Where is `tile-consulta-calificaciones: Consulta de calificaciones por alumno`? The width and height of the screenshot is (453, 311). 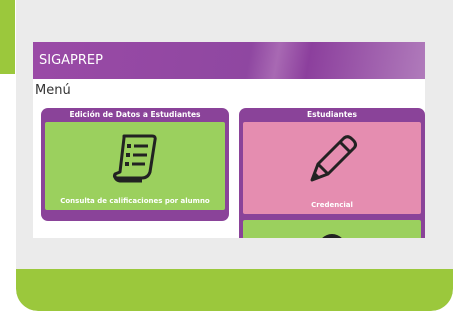
tile-consulta-calificaciones: Consulta de calificaciones por alumno is located at coordinates (135, 166).